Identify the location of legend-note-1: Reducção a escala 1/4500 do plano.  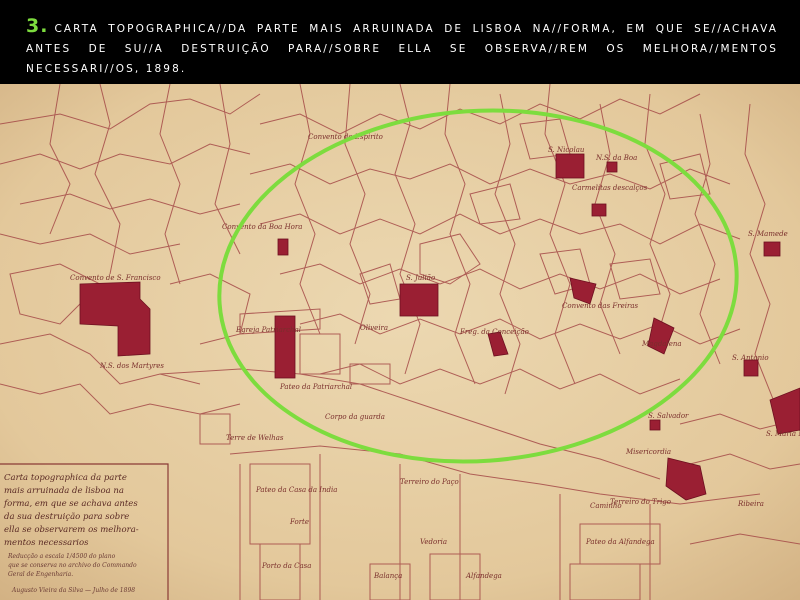
(61, 556).